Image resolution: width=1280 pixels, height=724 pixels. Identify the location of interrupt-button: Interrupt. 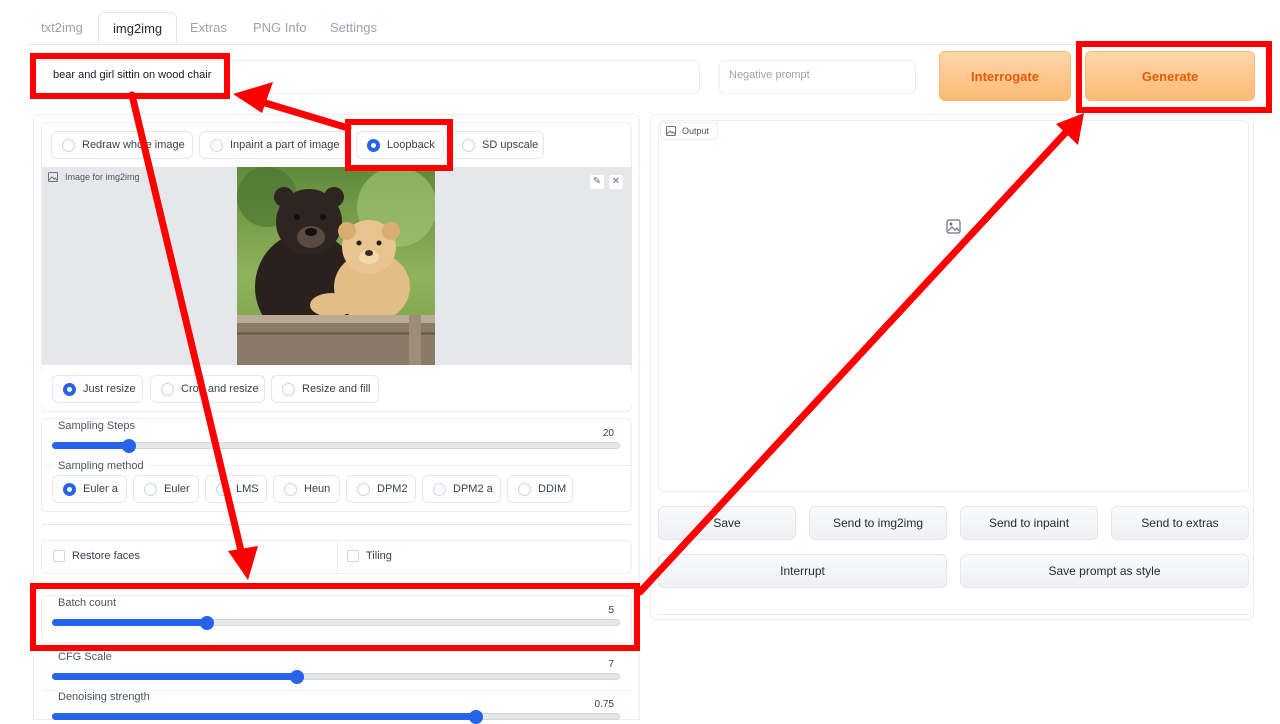
(802, 571).